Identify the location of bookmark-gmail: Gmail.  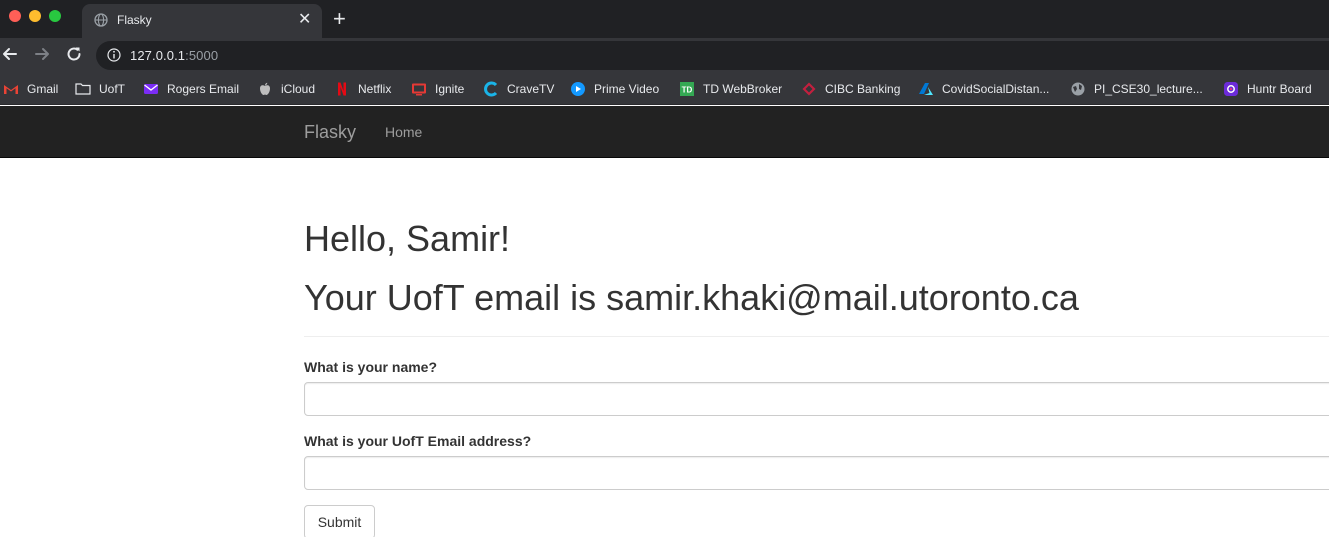
(30, 89).